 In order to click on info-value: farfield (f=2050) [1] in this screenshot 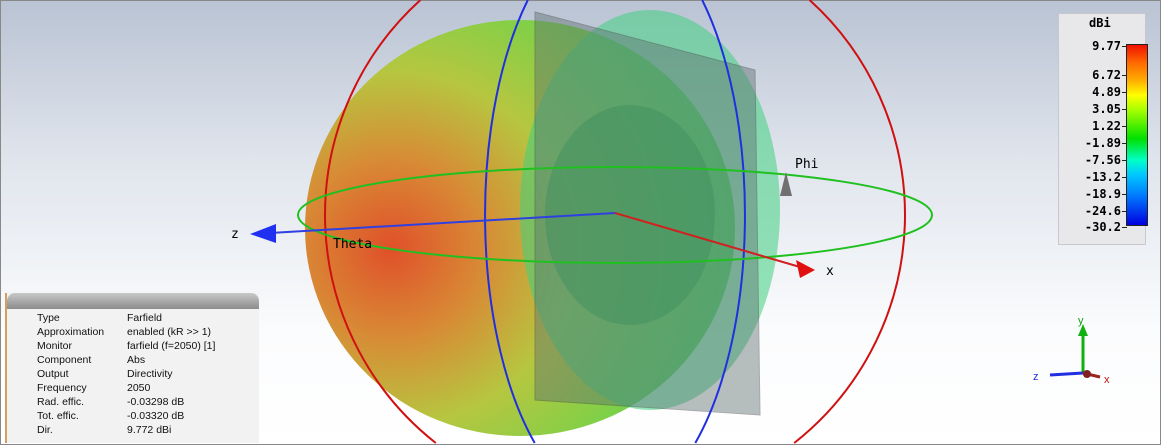, I will do `click(171, 345)`.